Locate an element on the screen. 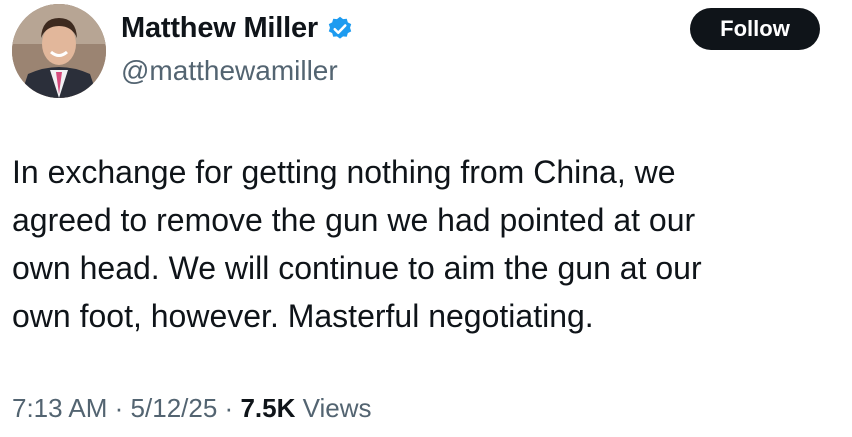 This screenshot has height=437, width=852. follow-button: Follow is located at coordinates (755, 29).